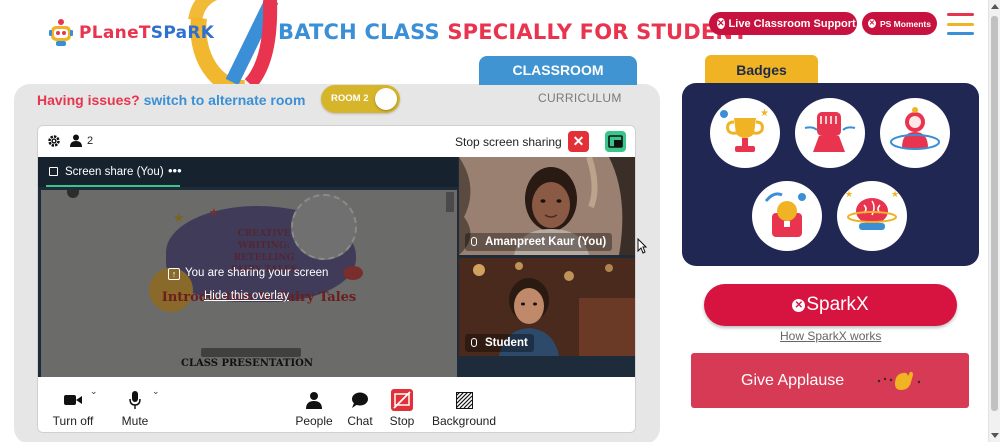 The width and height of the screenshot is (1000, 442). Describe the element at coordinates (578, 141) in the screenshot. I see `stop-sharing-close-button: ✕` at that location.